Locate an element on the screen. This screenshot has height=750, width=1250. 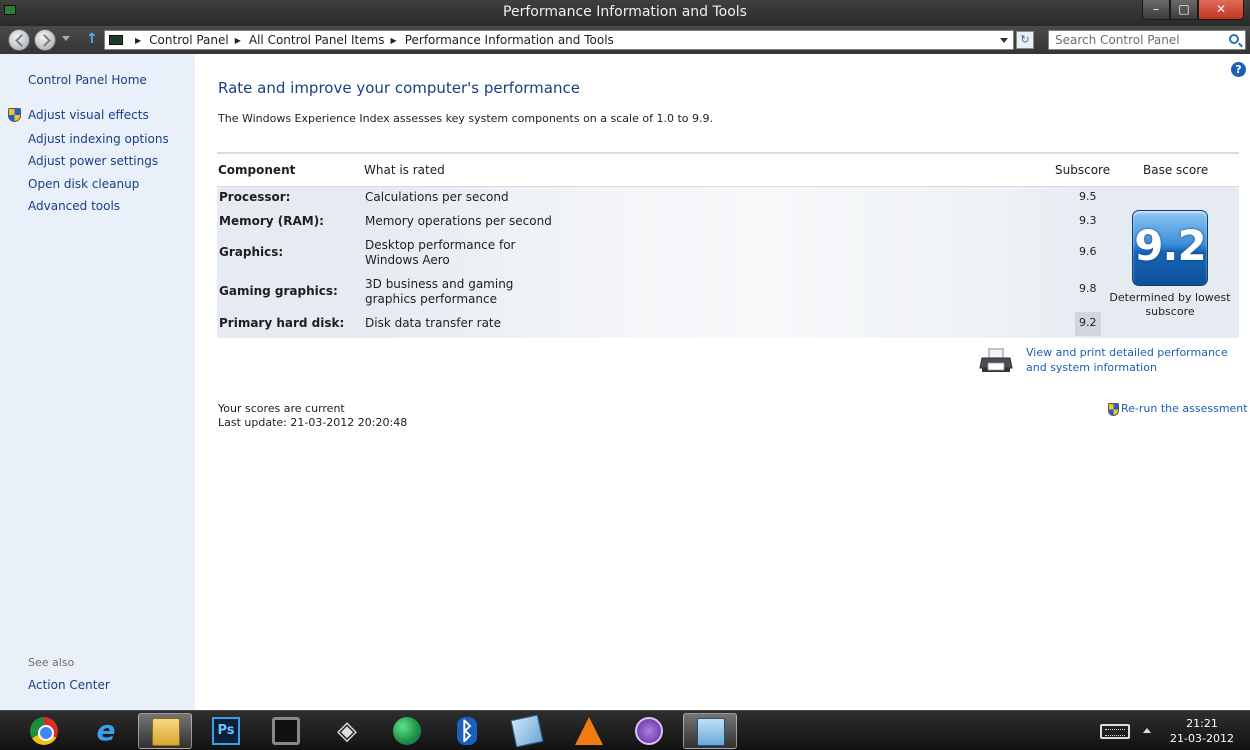
bluetooth-icon: ᛒ is located at coordinates (467, 731).